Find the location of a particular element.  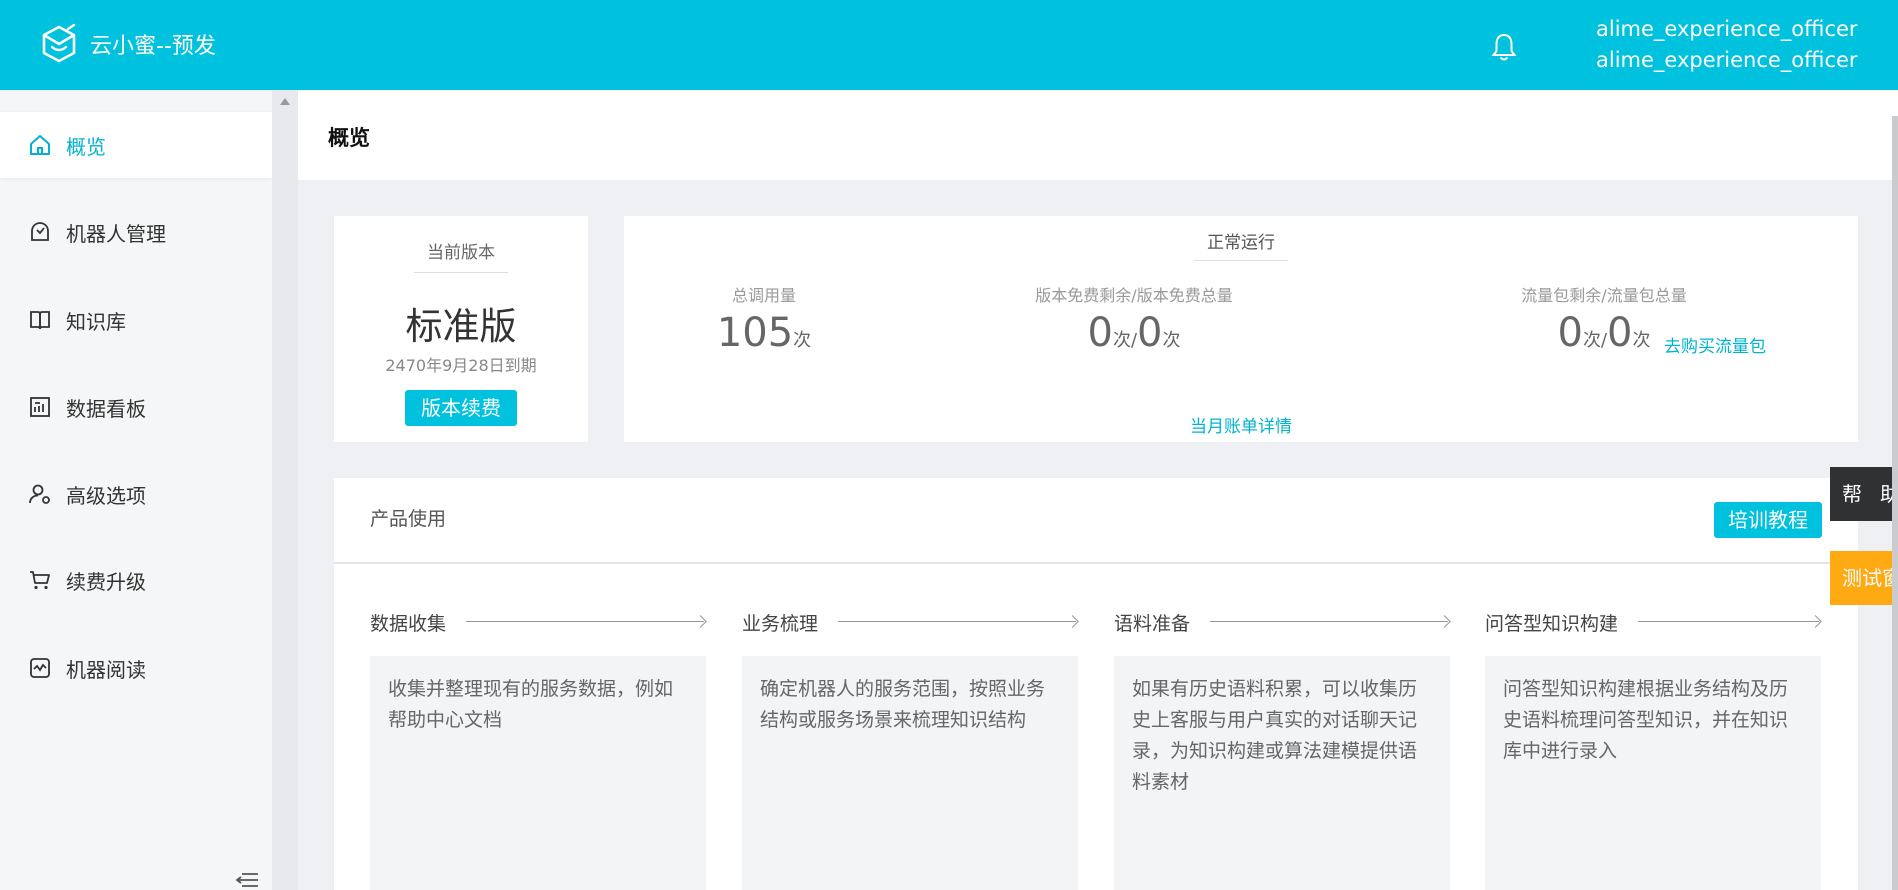

metric-label: 版本免费剩余/版本免费总量 is located at coordinates (1134, 295).